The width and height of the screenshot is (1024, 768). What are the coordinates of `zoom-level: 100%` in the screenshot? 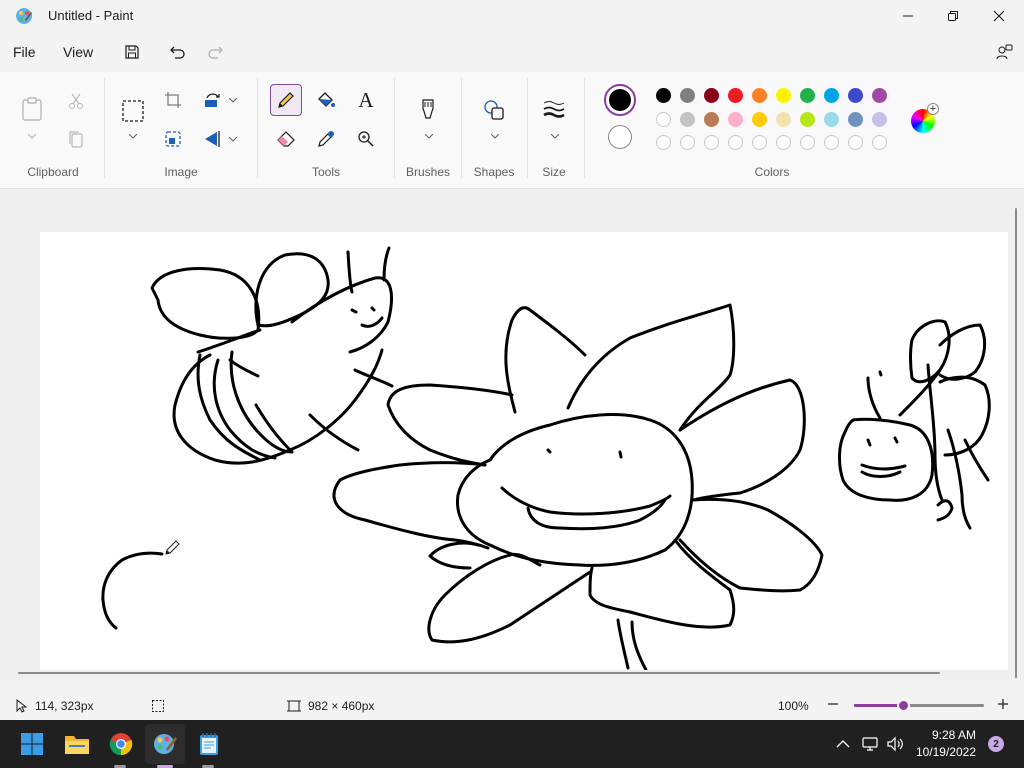 It's located at (793, 706).